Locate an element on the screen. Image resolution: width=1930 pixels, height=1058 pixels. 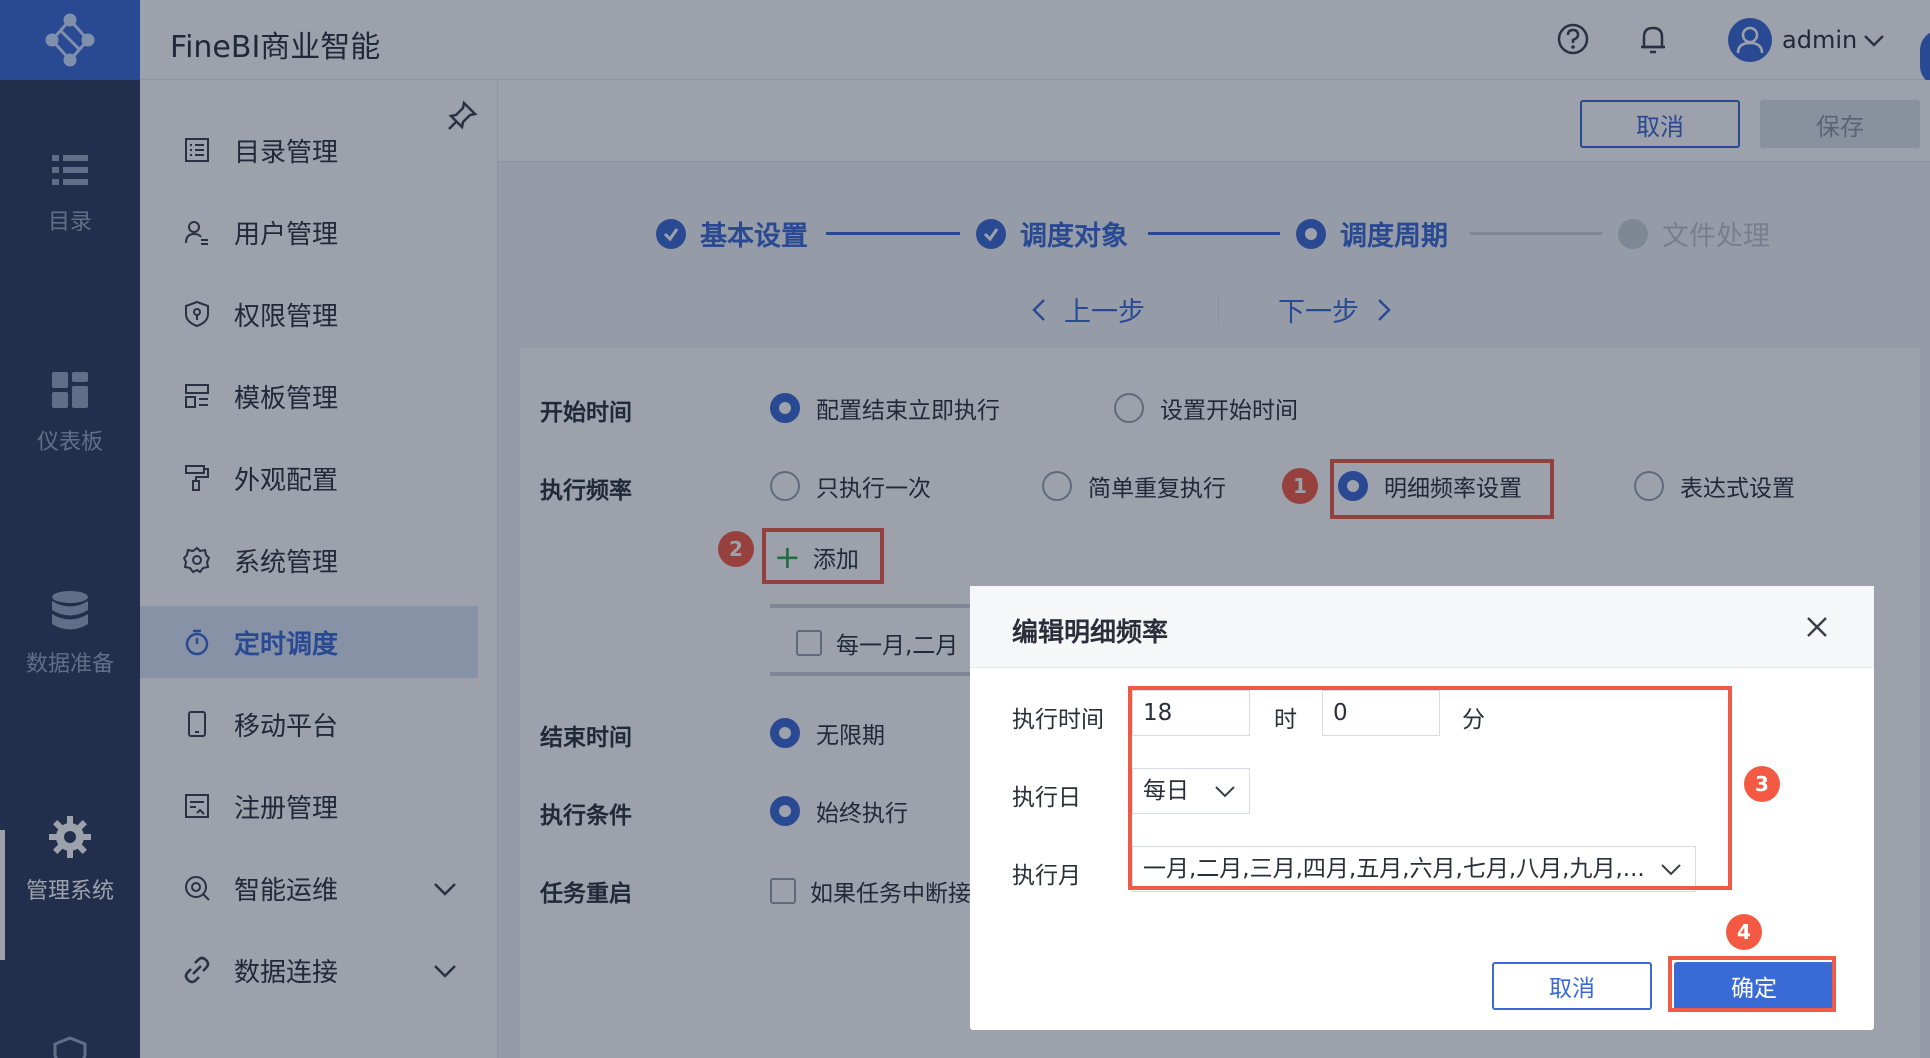
hour-input: 18 is located at coordinates (1191, 713).